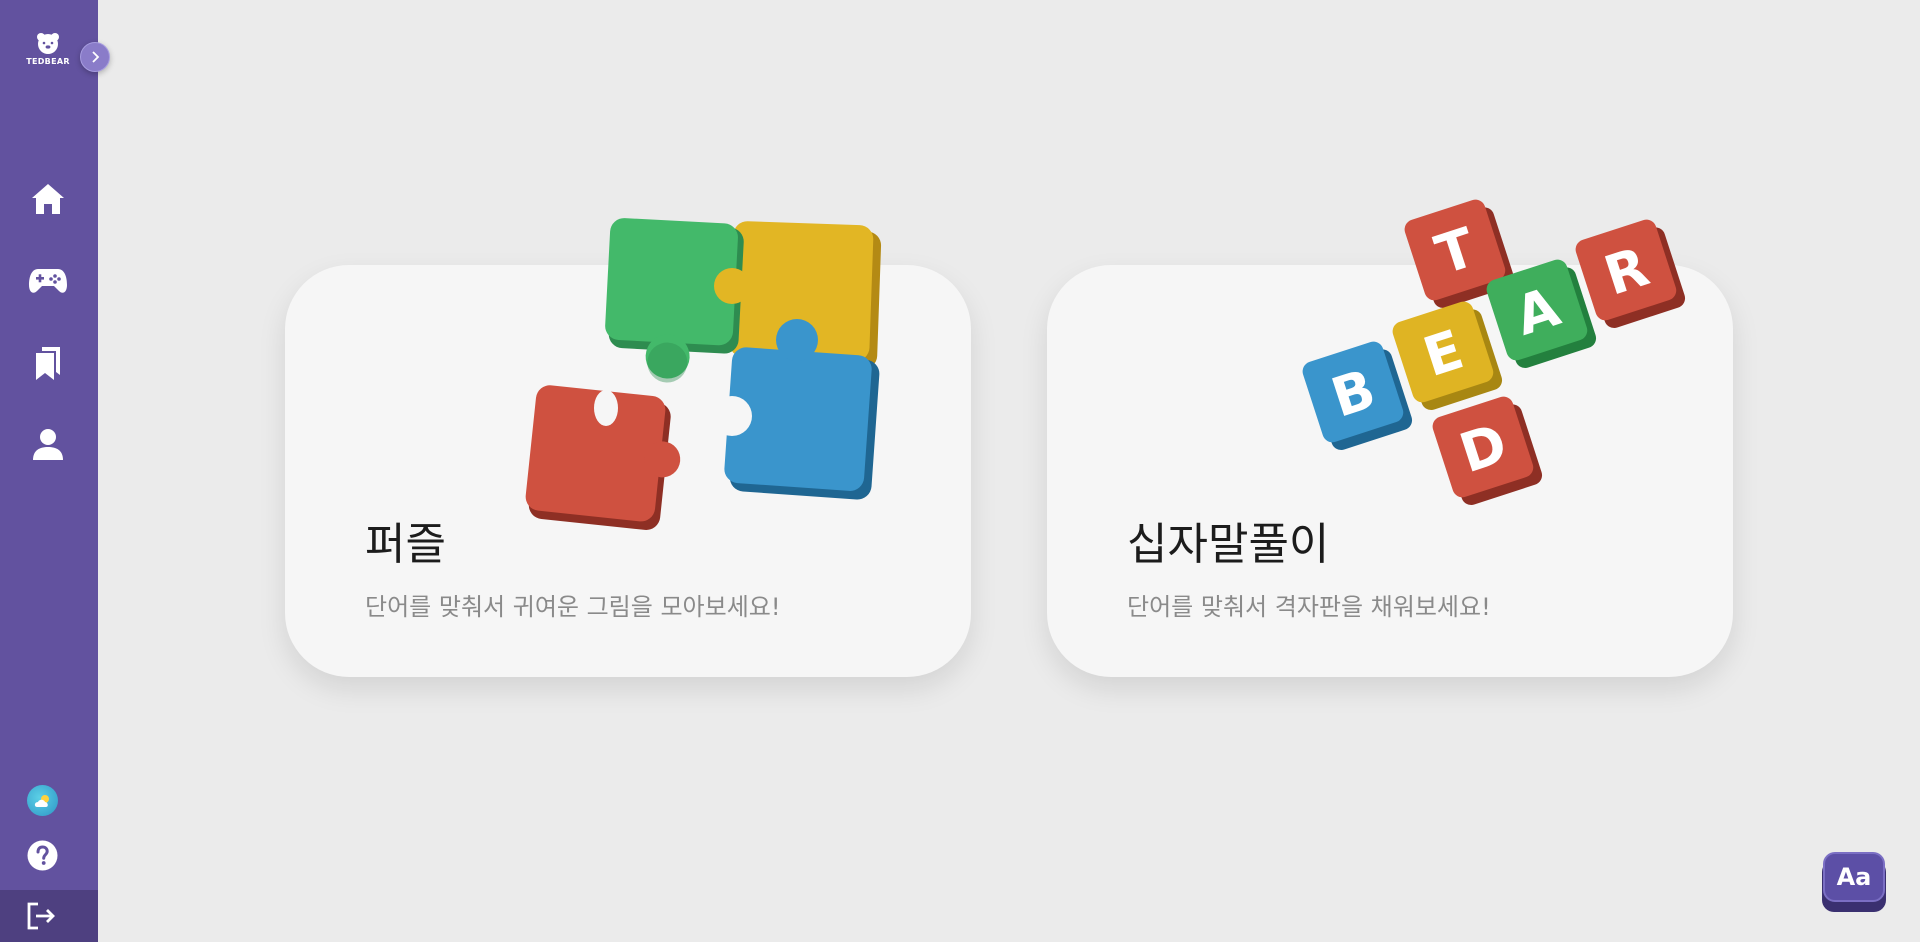 The height and width of the screenshot is (942, 1920). What do you see at coordinates (1854, 877) in the screenshot?
I see `font-size-button-label: Aa` at bounding box center [1854, 877].